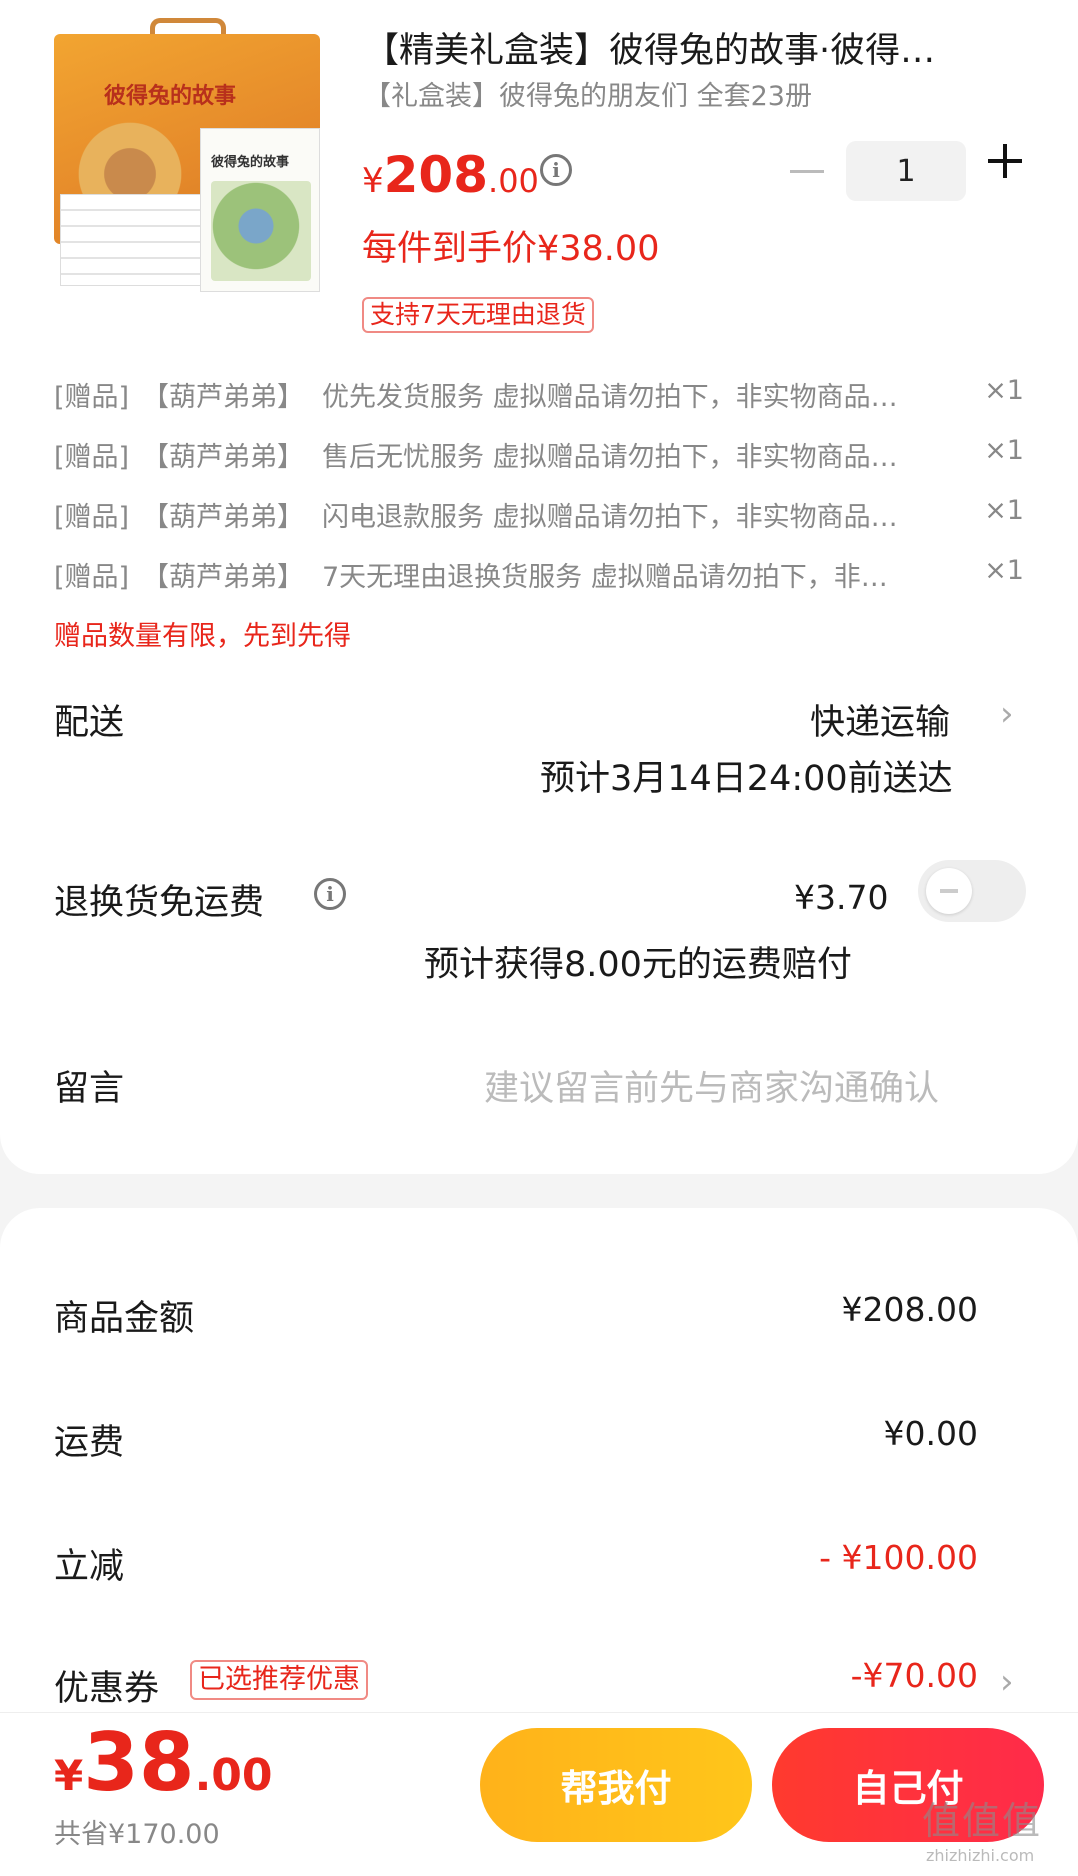  Describe the element at coordinates (202, 636) in the screenshot. I see `gift-limit-note: 赠品数量有限，先到先得` at that location.